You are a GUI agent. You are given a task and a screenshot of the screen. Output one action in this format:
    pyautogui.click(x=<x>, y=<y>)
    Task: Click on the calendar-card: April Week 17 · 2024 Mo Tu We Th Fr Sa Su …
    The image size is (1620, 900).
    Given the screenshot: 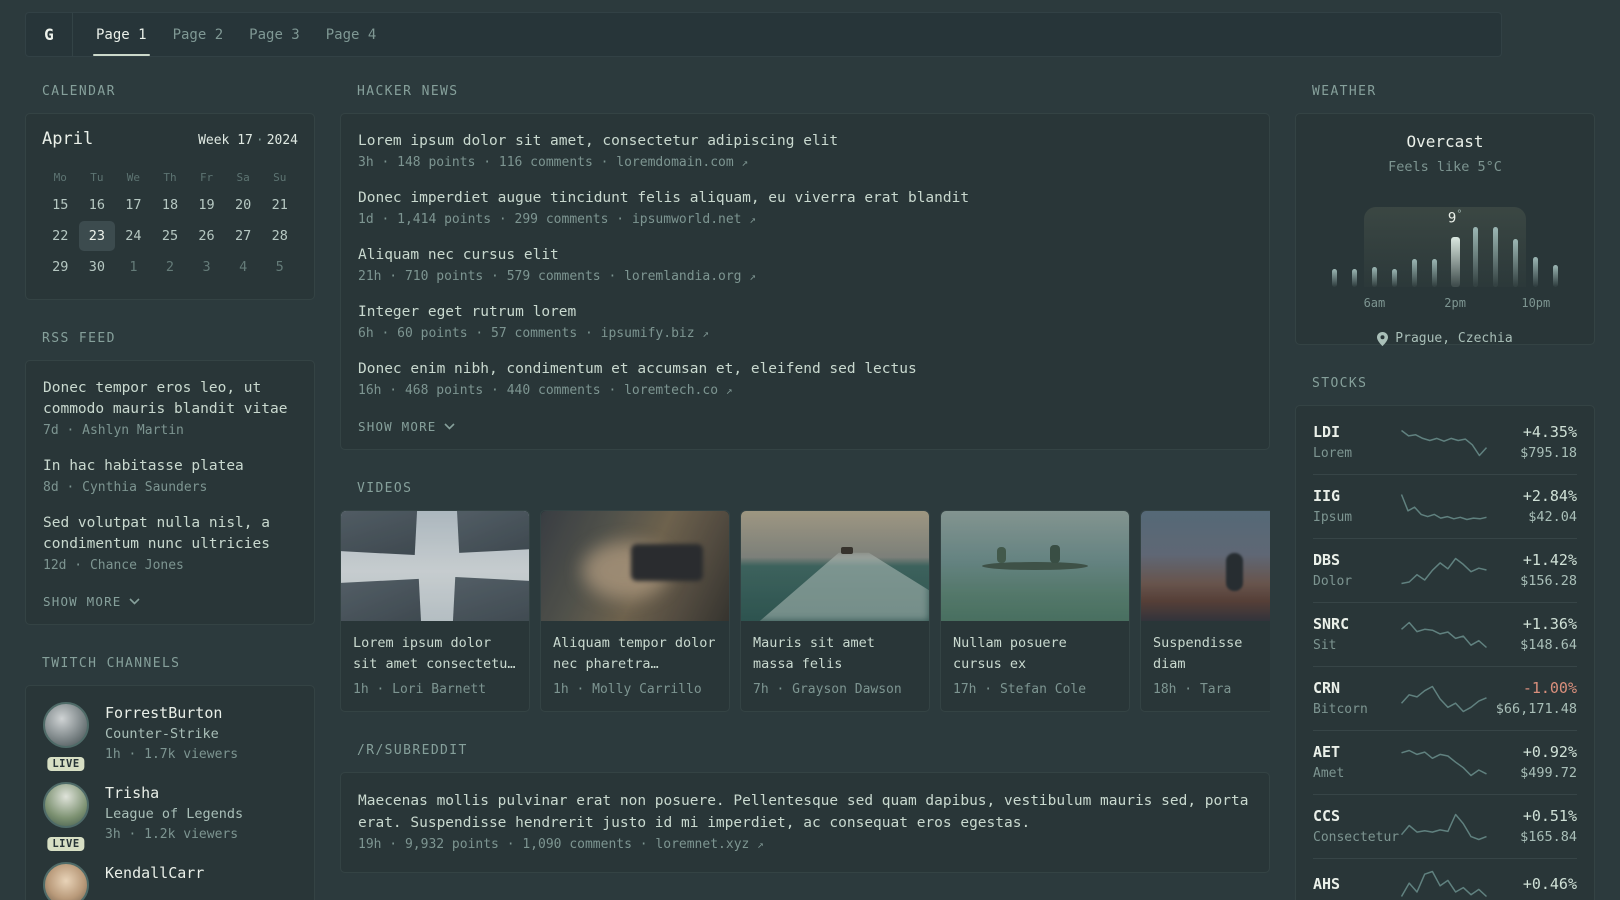 What is the action you would take?
    pyautogui.click(x=170, y=206)
    